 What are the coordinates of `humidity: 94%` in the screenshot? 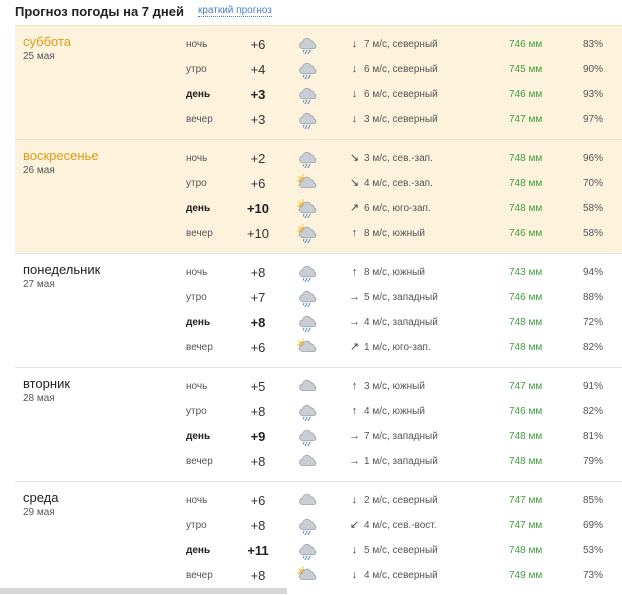 It's located at (593, 272).